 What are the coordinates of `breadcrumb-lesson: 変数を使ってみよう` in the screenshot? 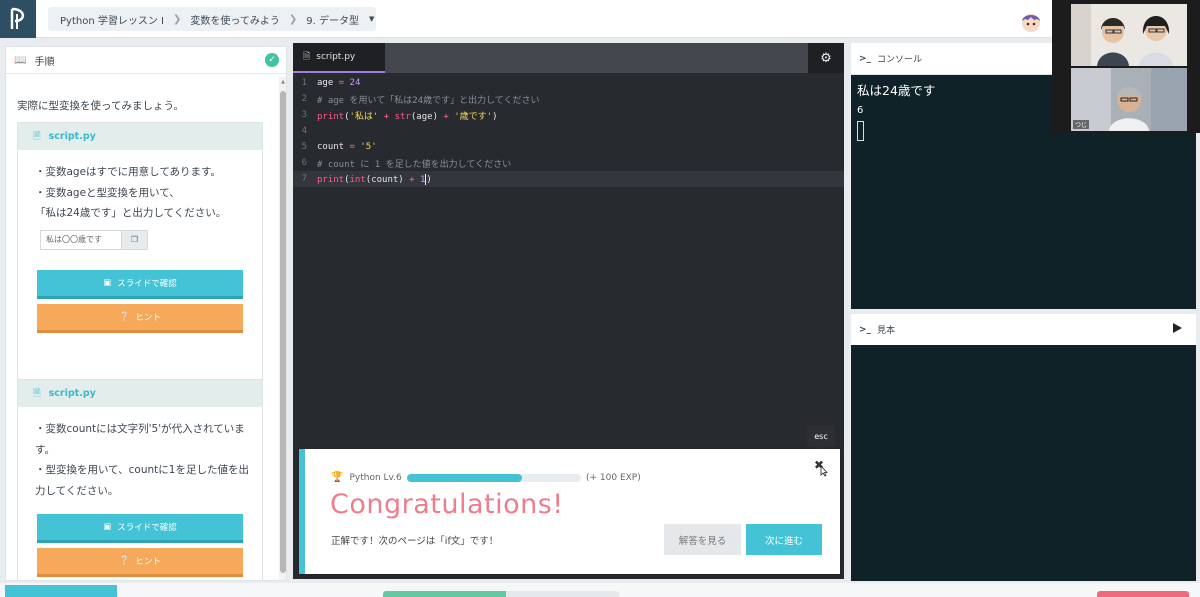 It's located at (235, 19).